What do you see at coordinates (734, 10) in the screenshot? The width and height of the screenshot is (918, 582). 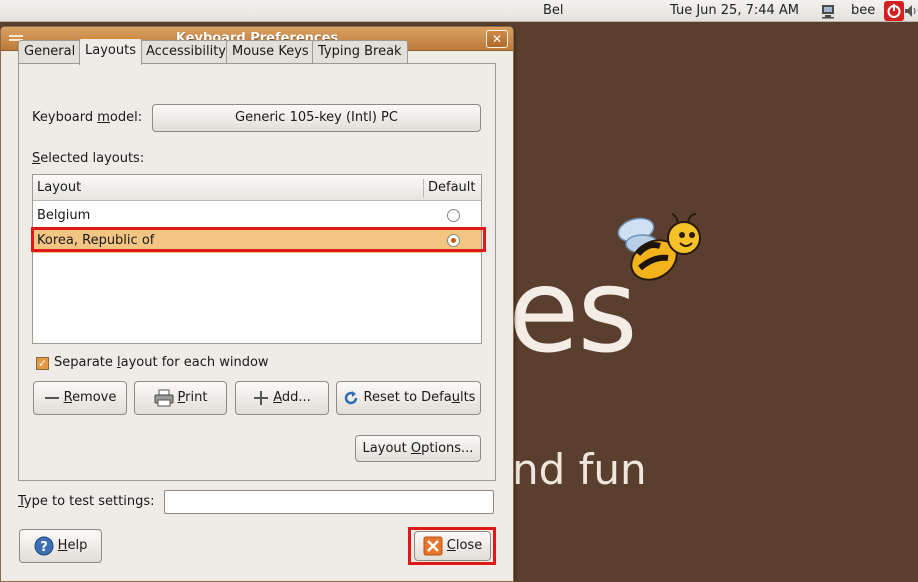 I see `clock: Tue Jun 25, 7:44 AM` at bounding box center [734, 10].